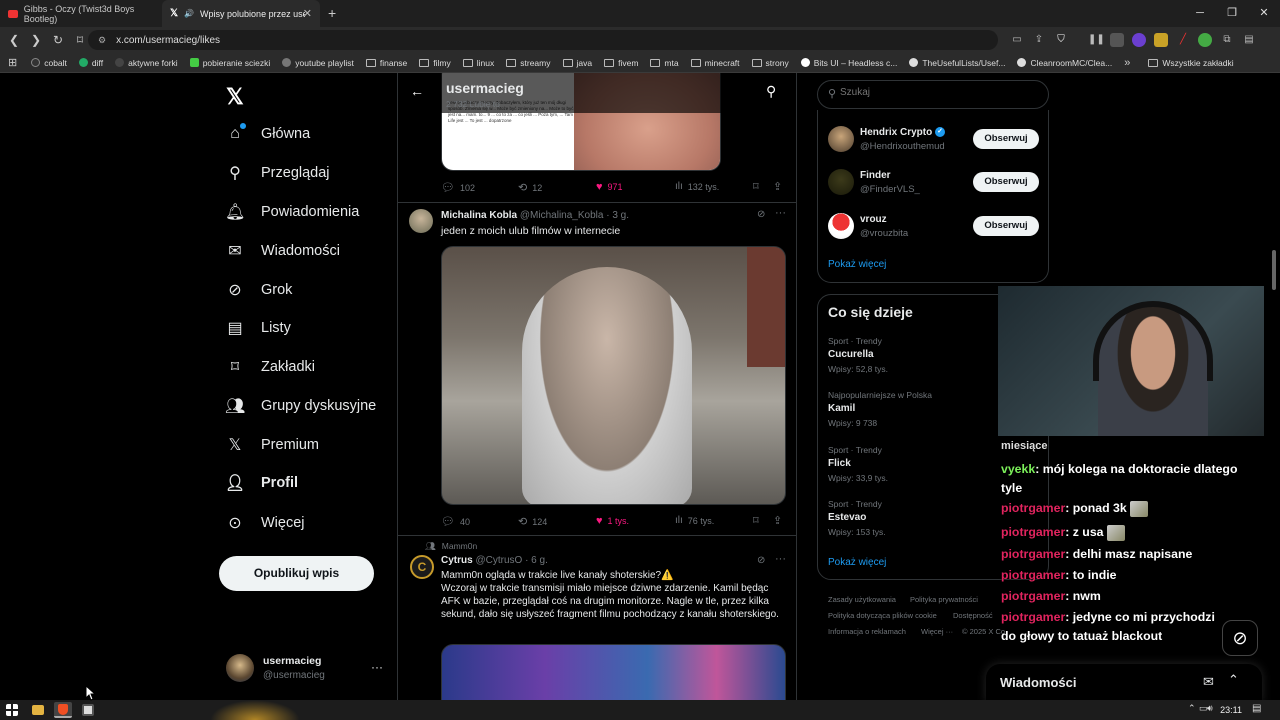  I want to click on author-name: Michalina Kobla, so click(479, 215).